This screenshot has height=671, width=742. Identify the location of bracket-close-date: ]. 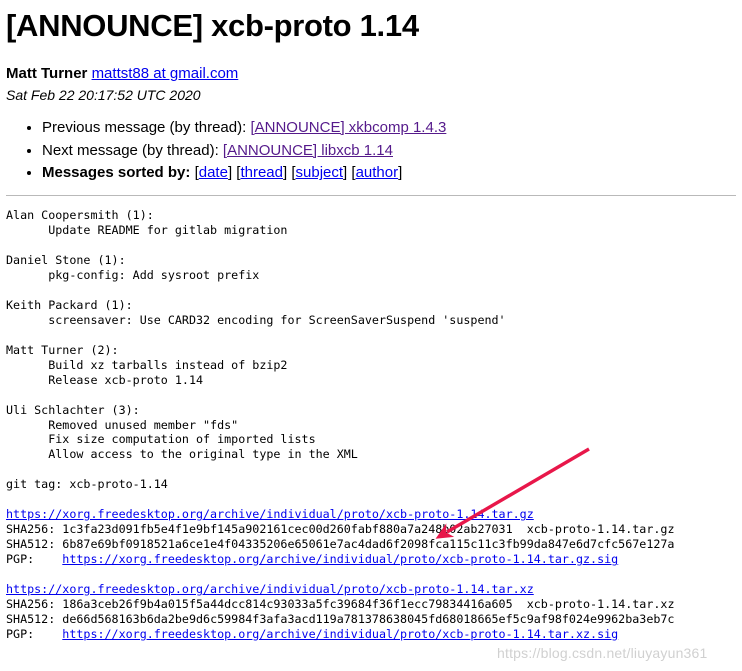
(230, 173).